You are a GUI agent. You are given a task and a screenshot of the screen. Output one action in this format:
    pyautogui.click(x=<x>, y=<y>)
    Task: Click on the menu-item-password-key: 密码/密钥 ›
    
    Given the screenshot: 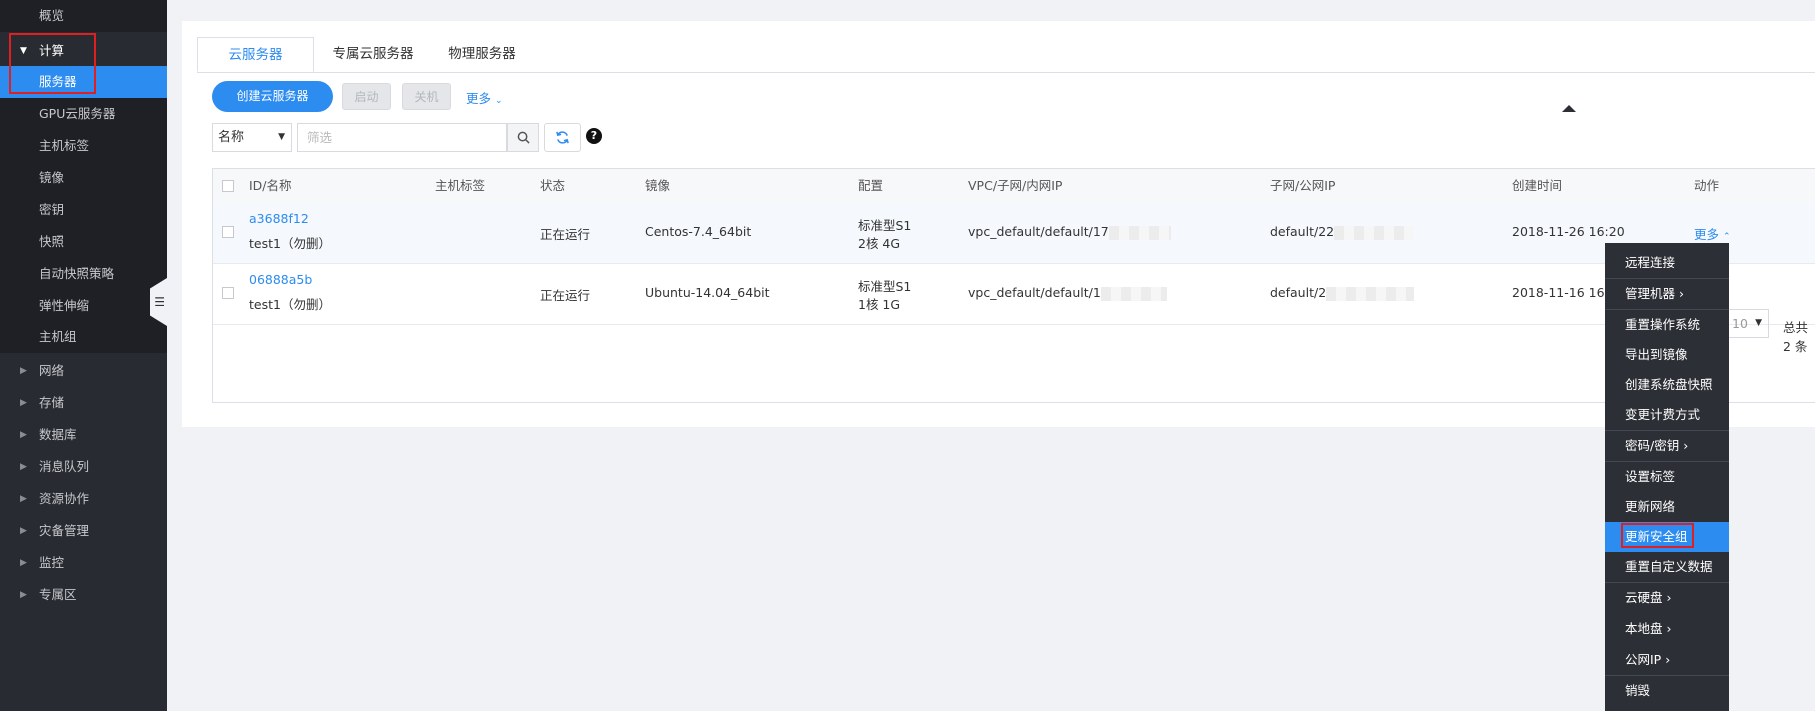 What is the action you would take?
    pyautogui.click(x=1667, y=446)
    